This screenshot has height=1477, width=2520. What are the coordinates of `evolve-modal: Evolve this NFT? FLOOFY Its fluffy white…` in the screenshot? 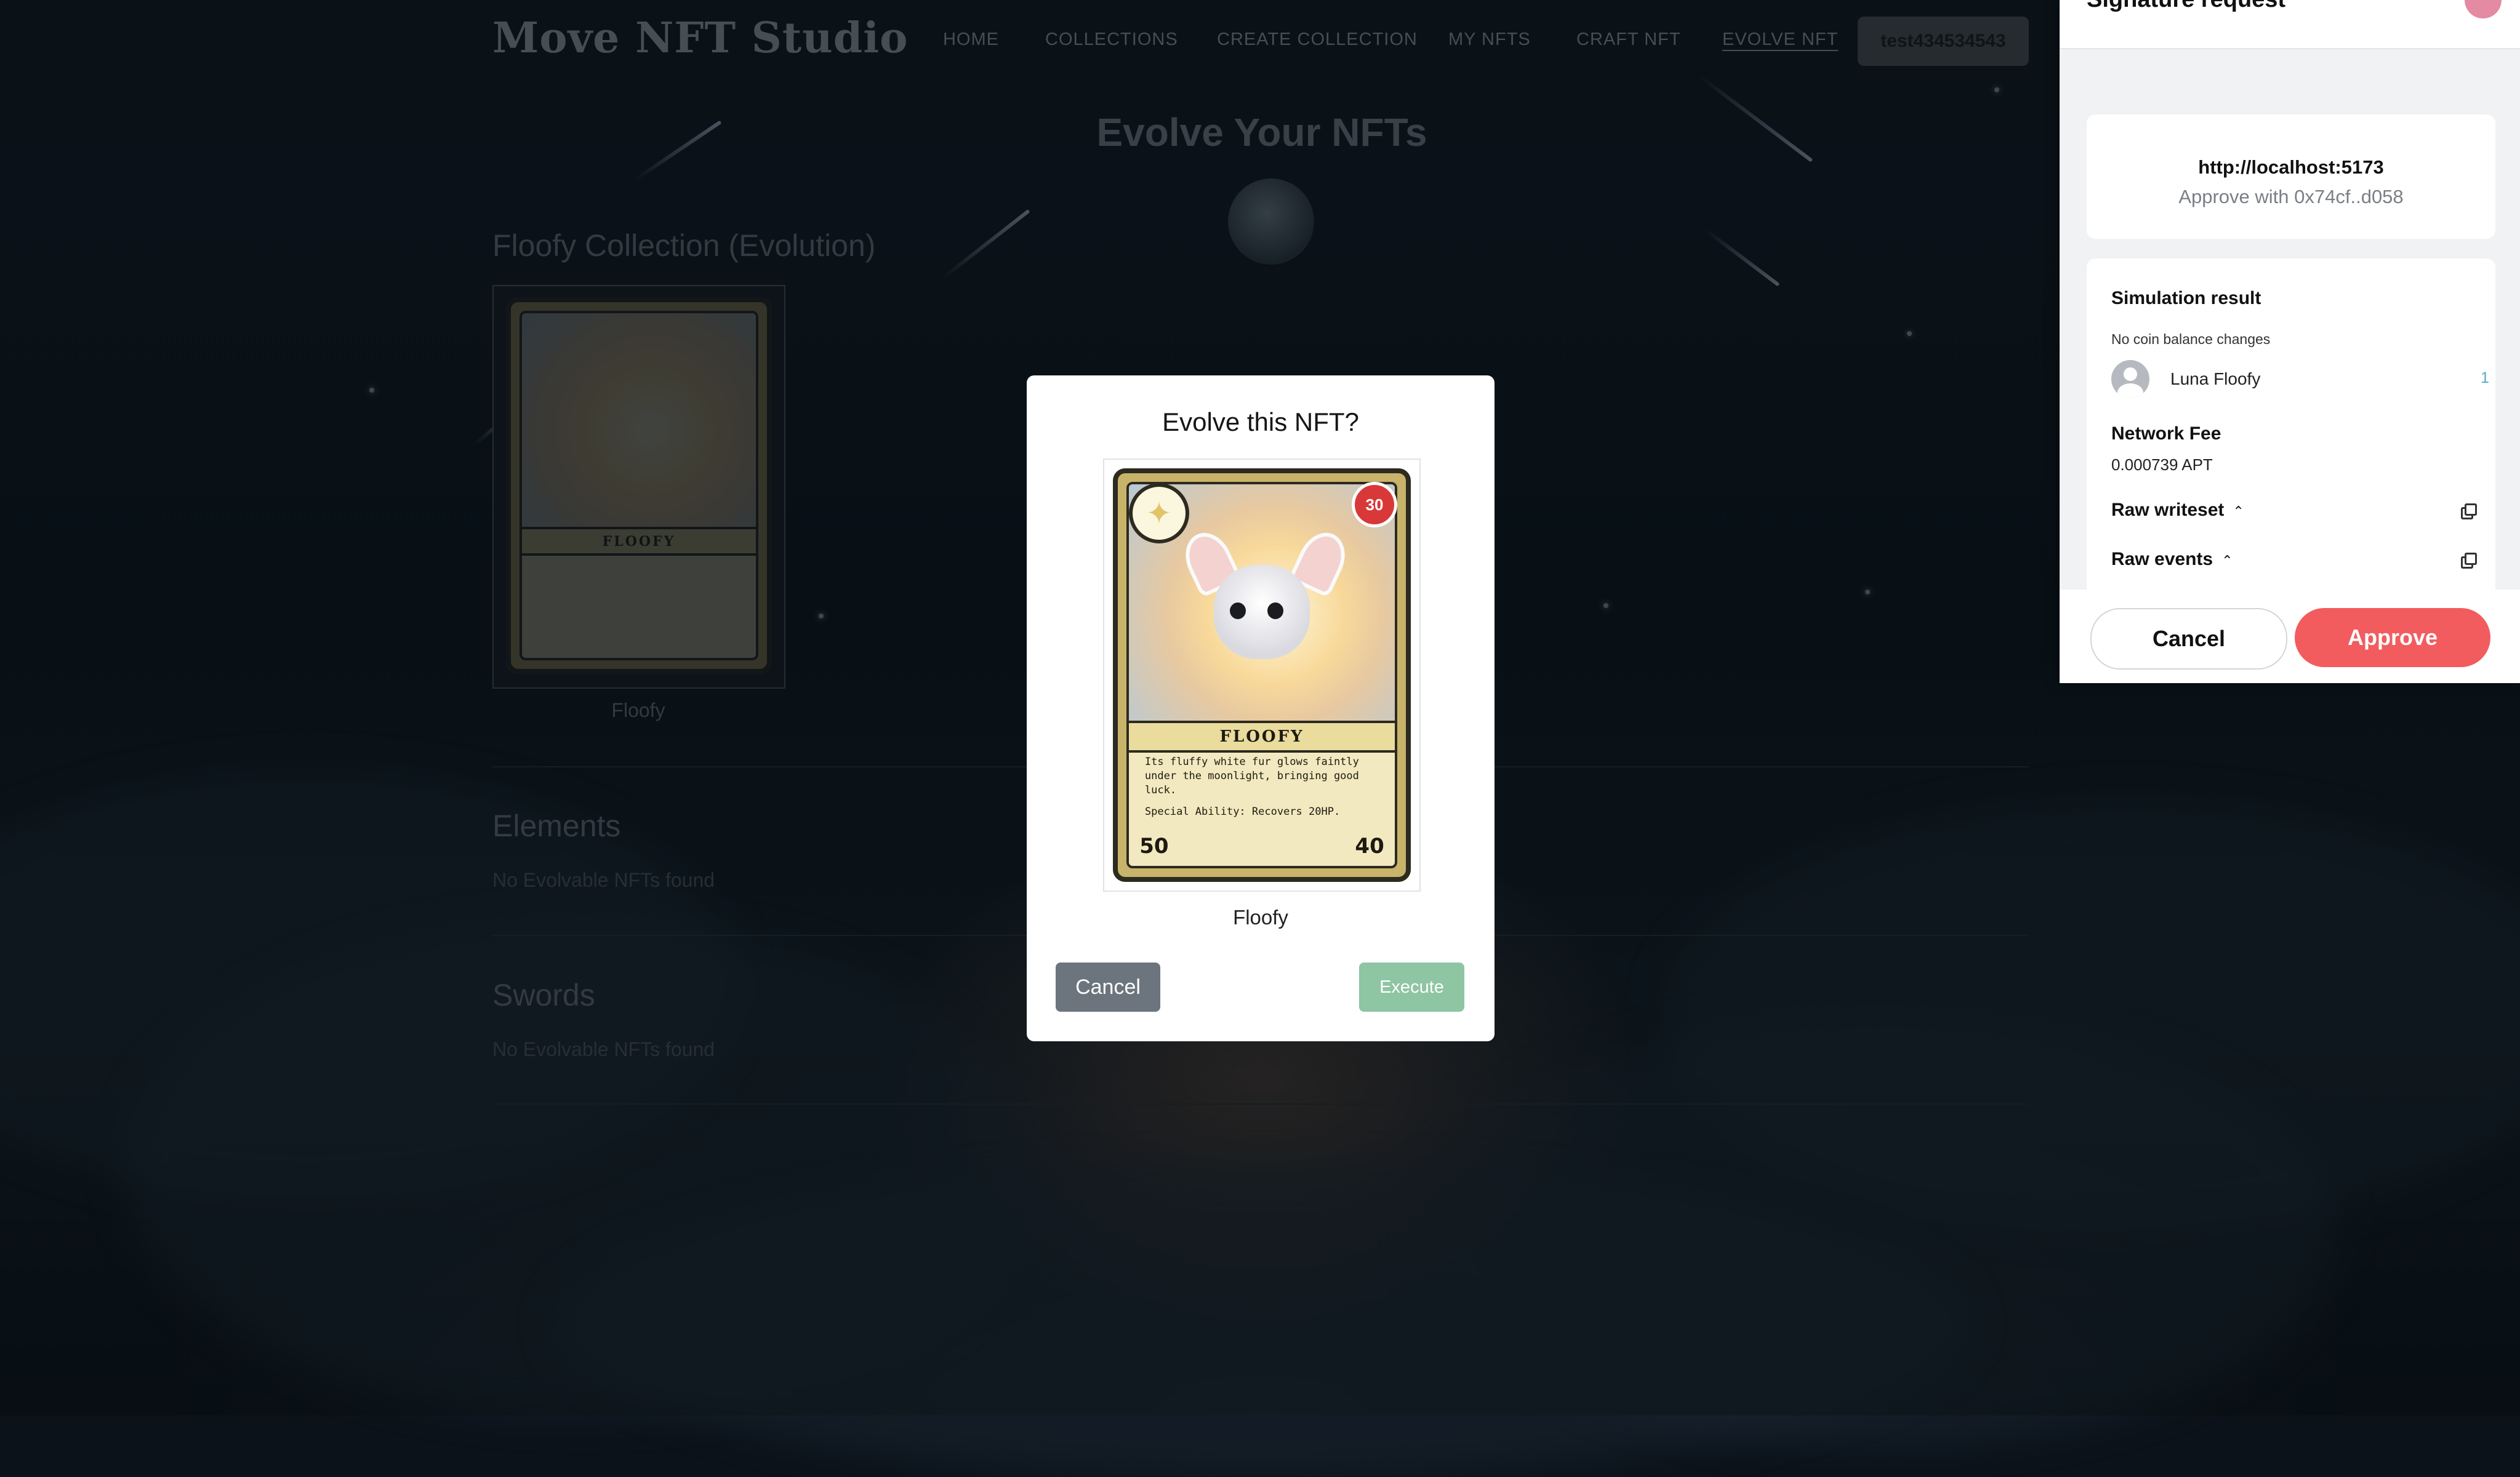 It's located at (1261, 708).